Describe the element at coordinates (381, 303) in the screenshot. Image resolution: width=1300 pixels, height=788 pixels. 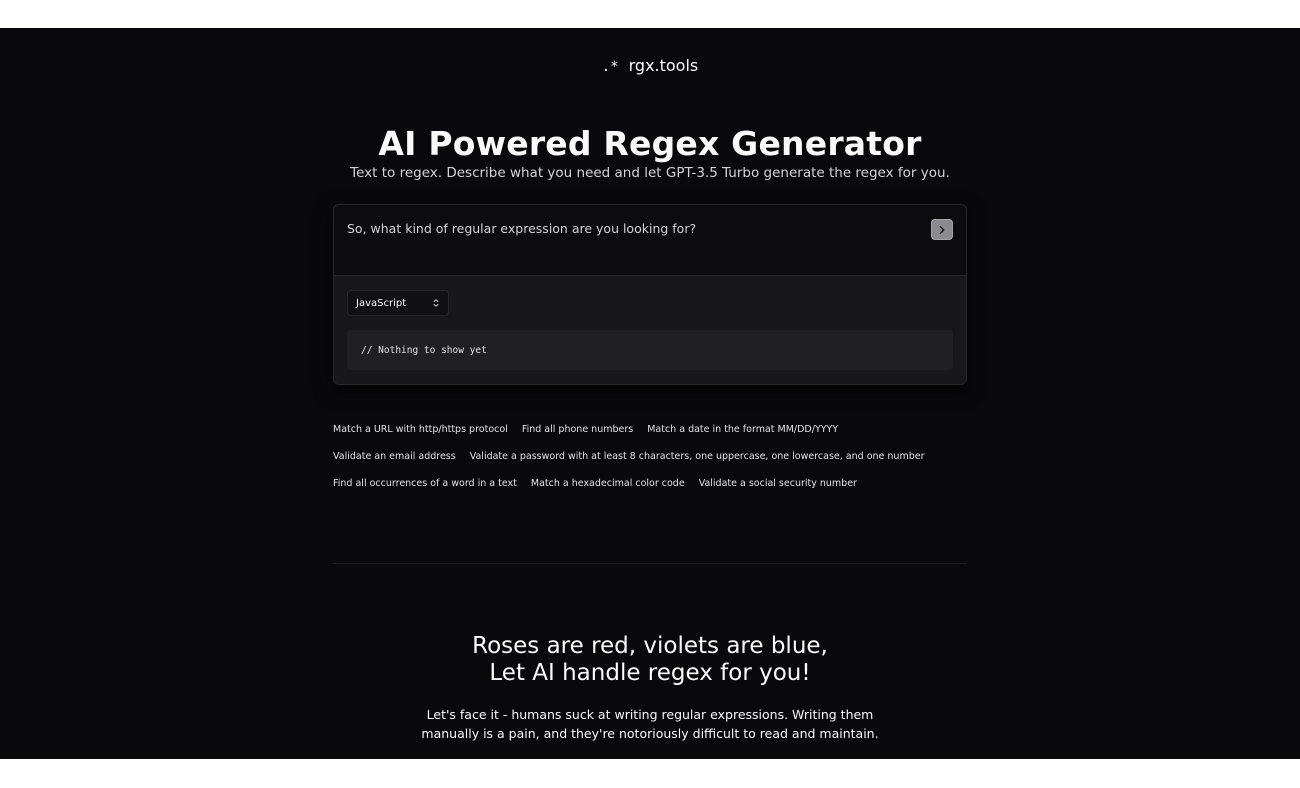
I see `language-select-value: JavaScript` at that location.